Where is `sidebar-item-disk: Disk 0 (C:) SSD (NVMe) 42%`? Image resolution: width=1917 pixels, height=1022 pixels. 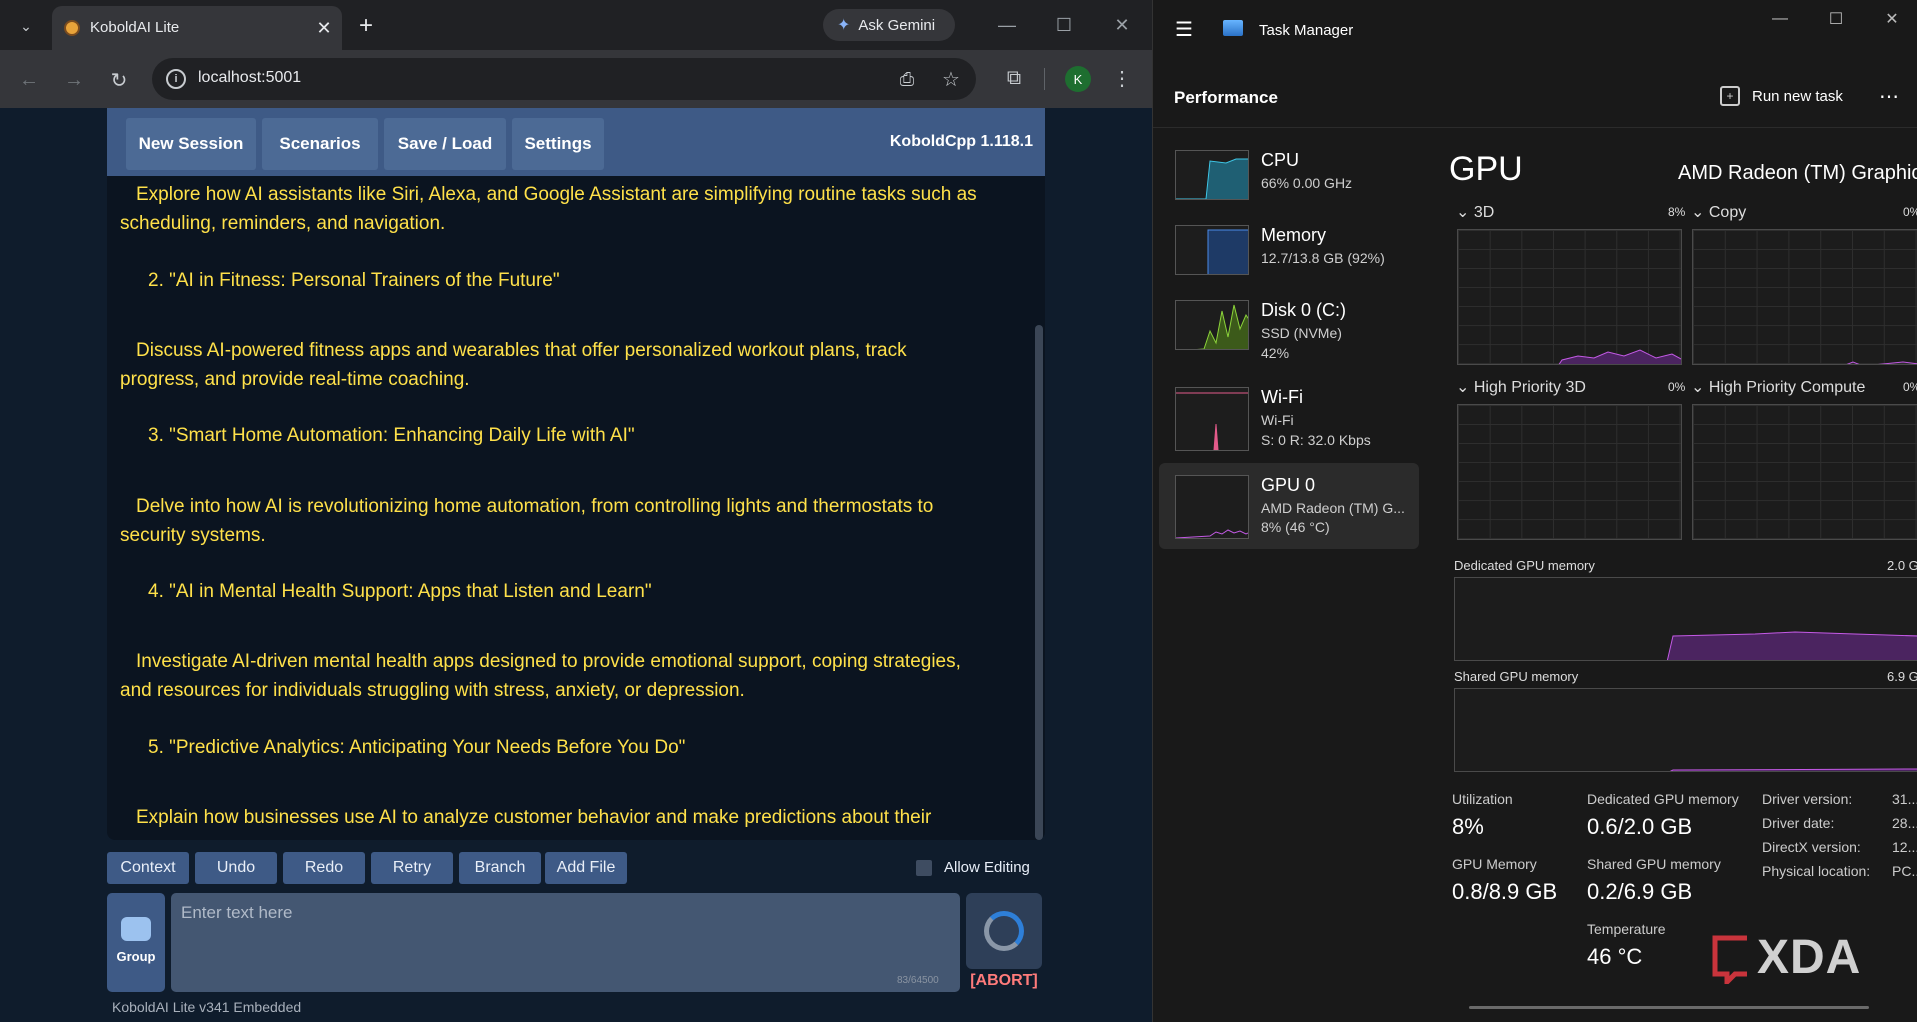 sidebar-item-disk: Disk 0 (C:) SSD (NVMe) 42% is located at coordinates (1289, 337).